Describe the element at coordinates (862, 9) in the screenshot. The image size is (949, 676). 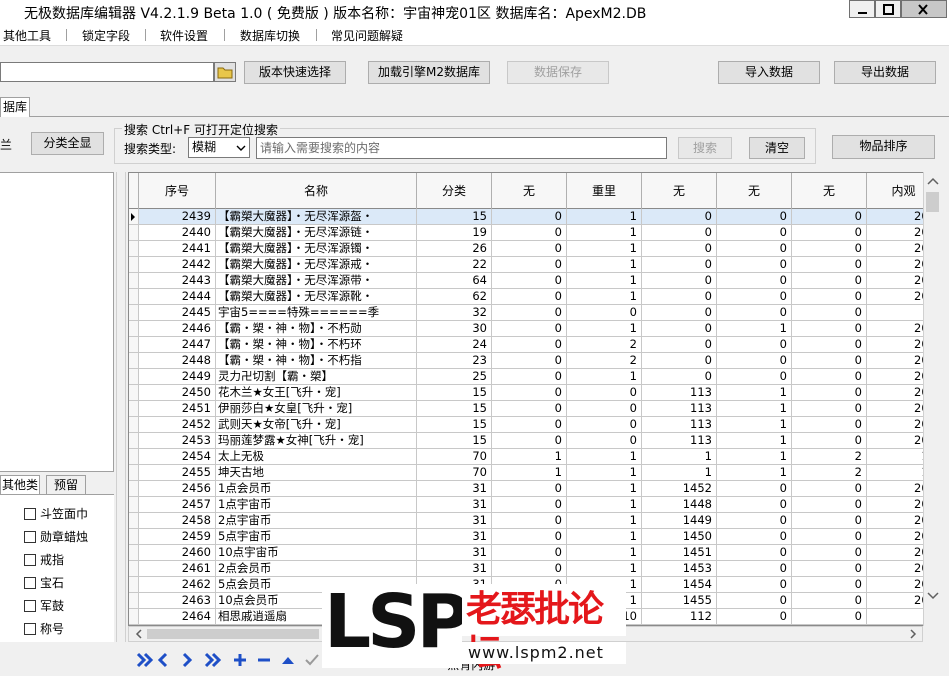
I see `minimize-button` at that location.